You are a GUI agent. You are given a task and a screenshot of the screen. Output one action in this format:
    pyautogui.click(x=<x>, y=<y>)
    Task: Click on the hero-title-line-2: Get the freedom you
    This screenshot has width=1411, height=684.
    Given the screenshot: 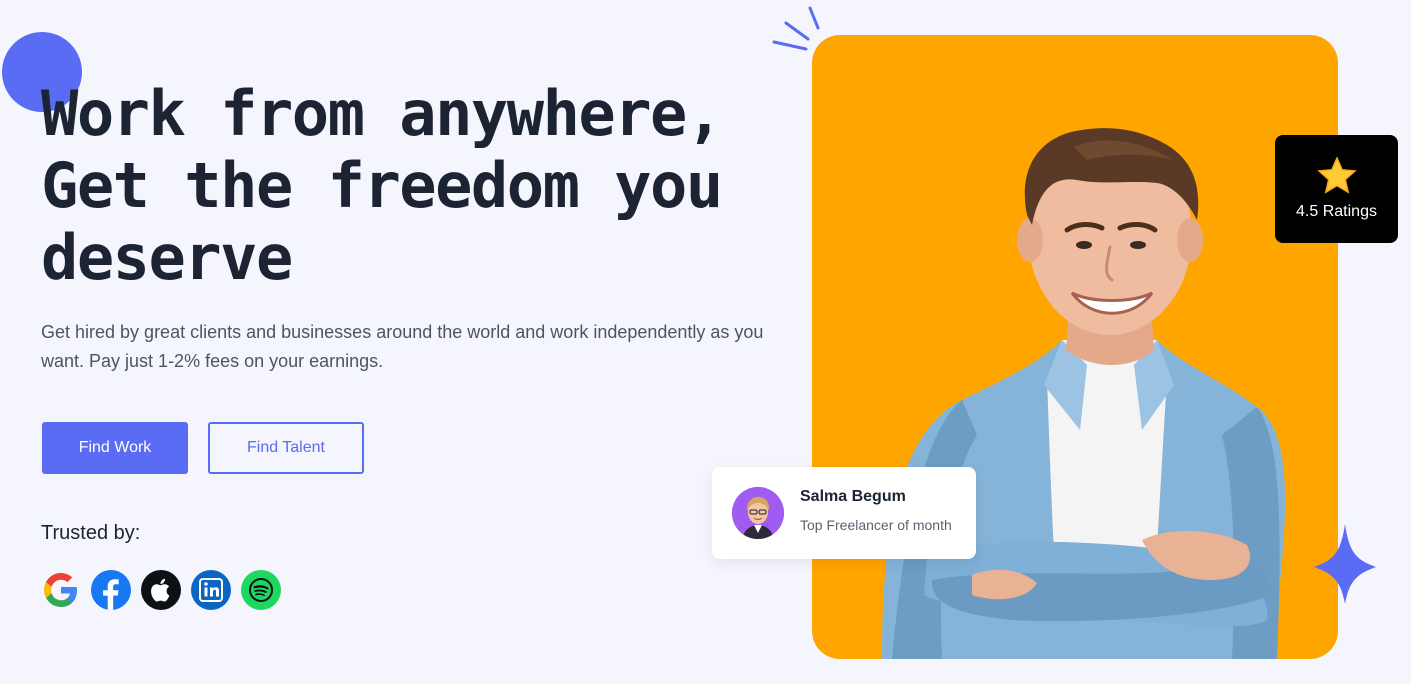 What is the action you would take?
    pyautogui.click(x=382, y=185)
    